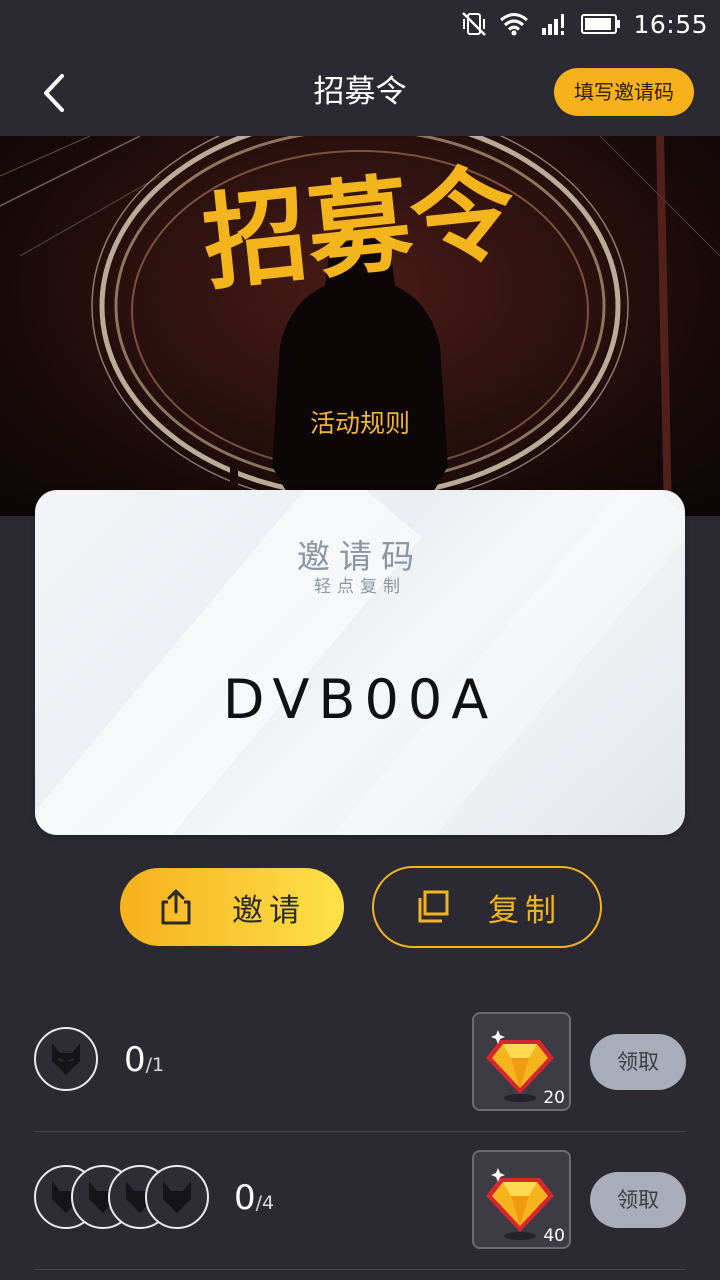 This screenshot has height=1280, width=720. Describe the element at coordinates (521, 1199) in the screenshot. I see `reward-gem-box: 40` at that location.